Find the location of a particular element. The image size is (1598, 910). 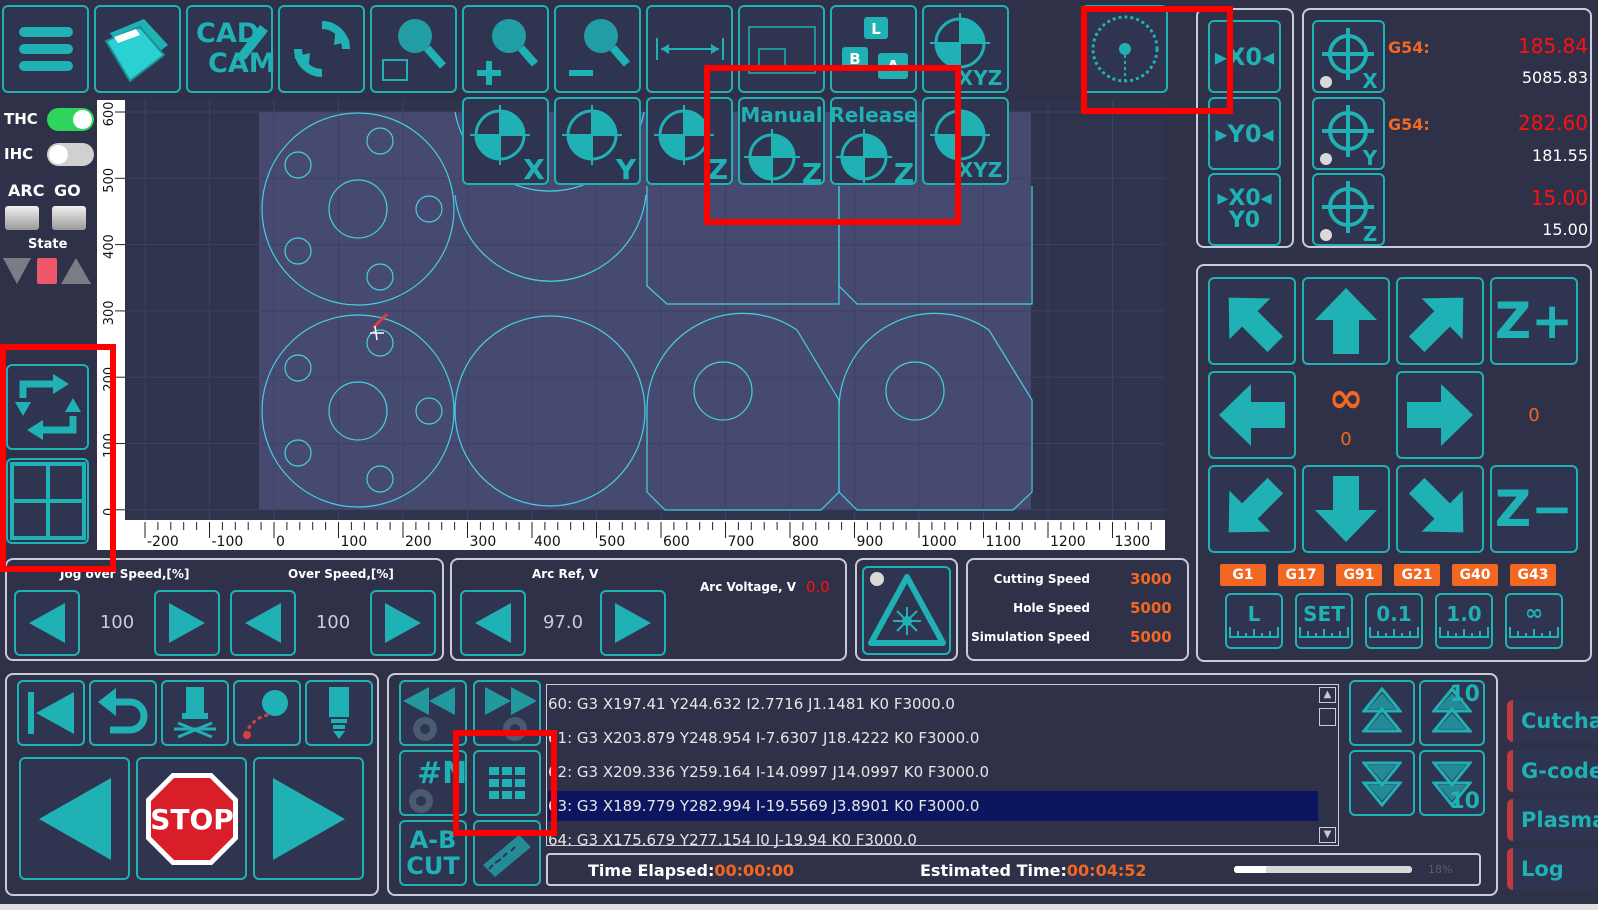

probe-z-button: Z is located at coordinates (689, 141).